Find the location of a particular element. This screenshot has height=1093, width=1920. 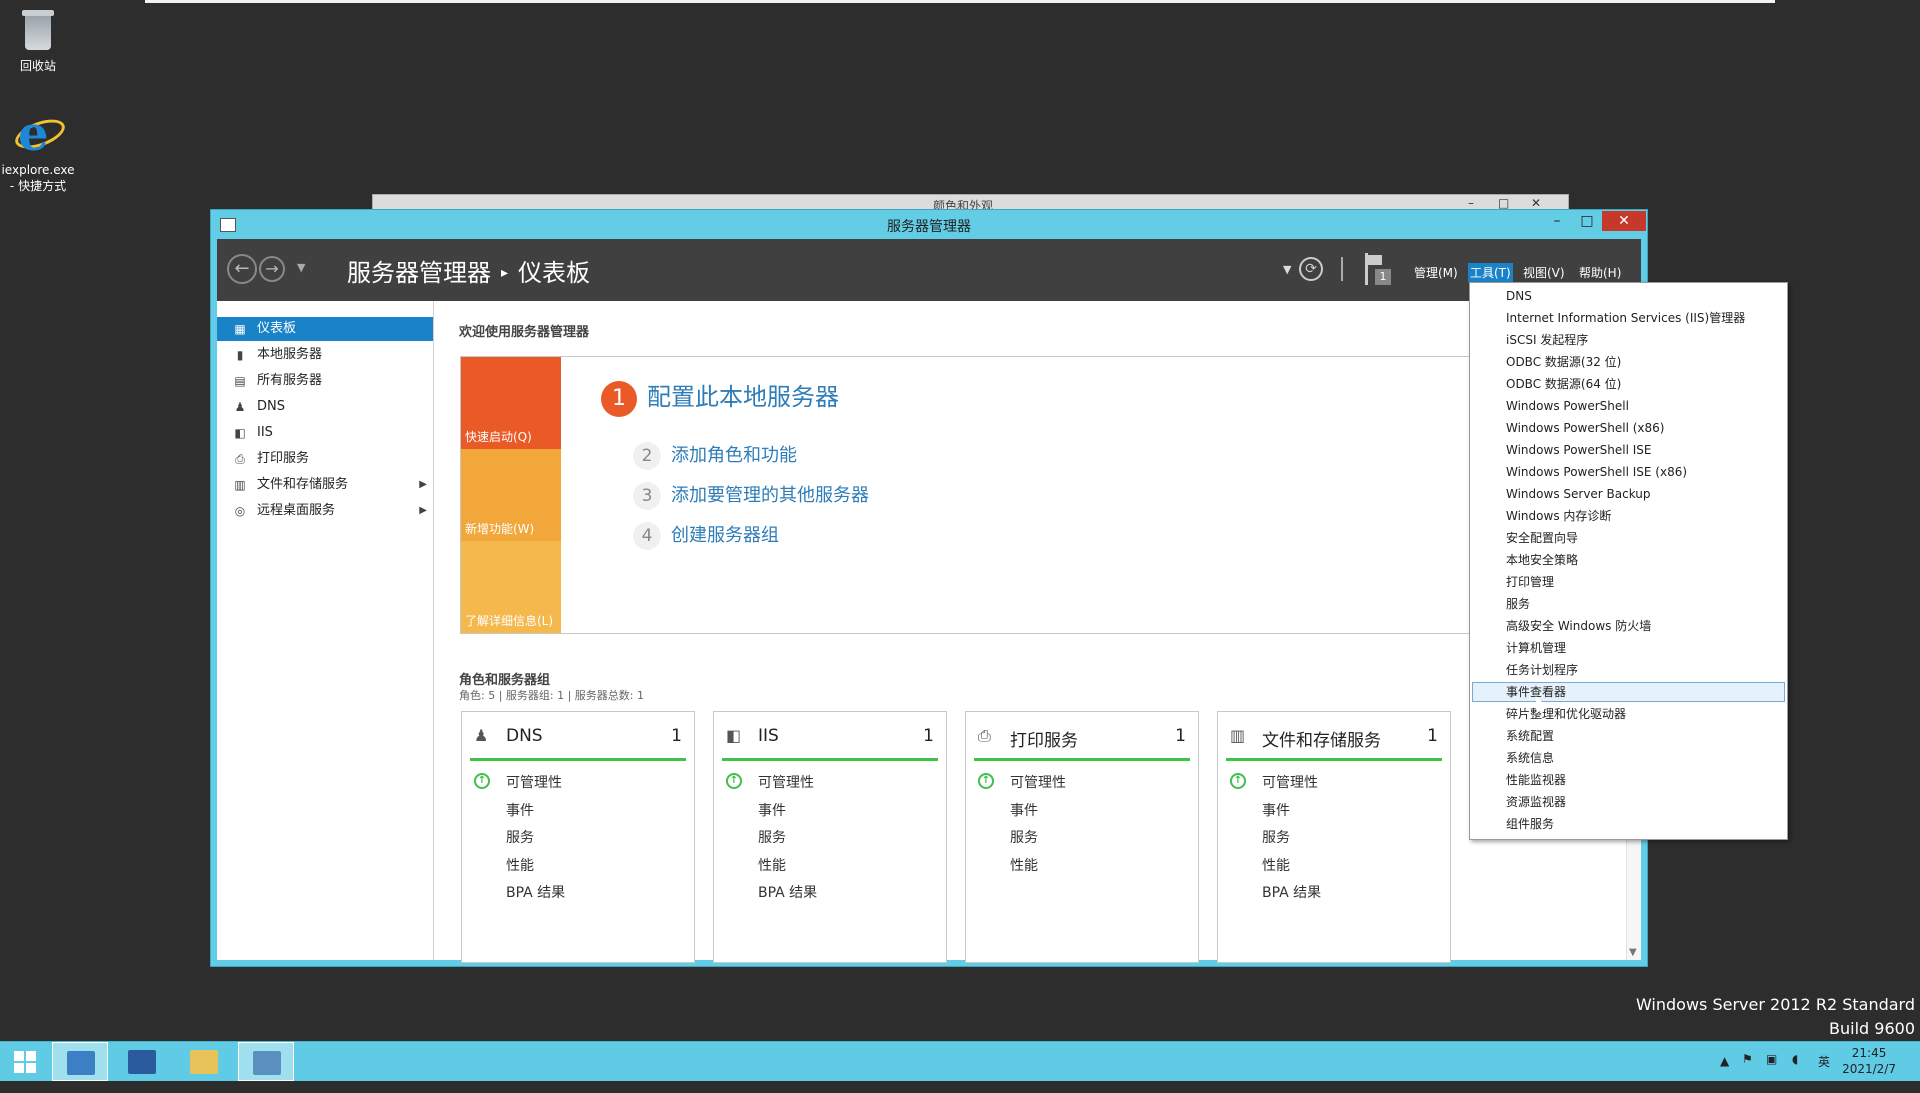

start-button is located at coordinates (28, 1061).